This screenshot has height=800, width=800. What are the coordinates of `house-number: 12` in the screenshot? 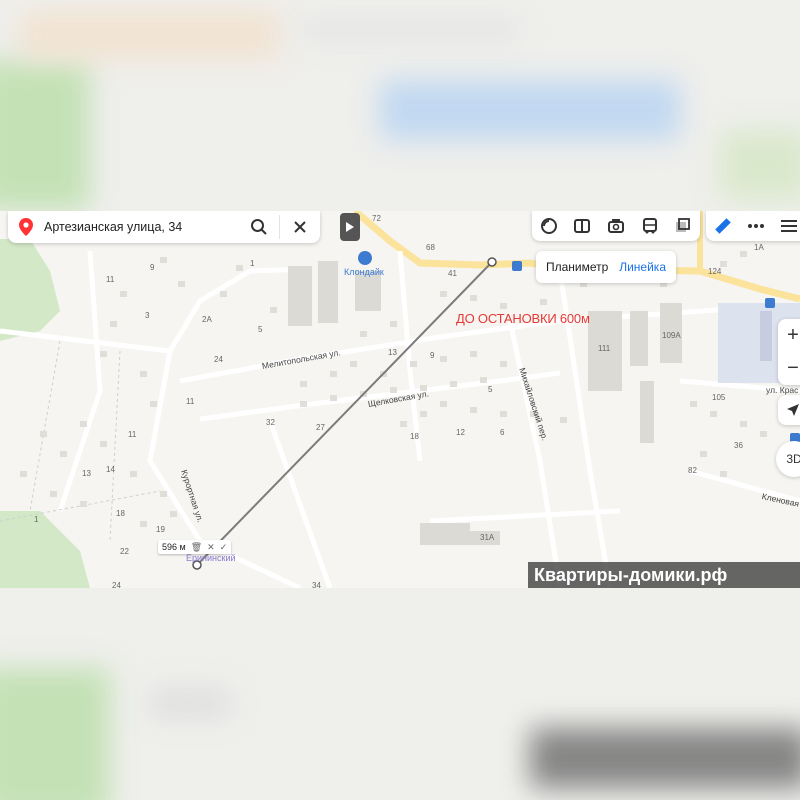 It's located at (460, 432).